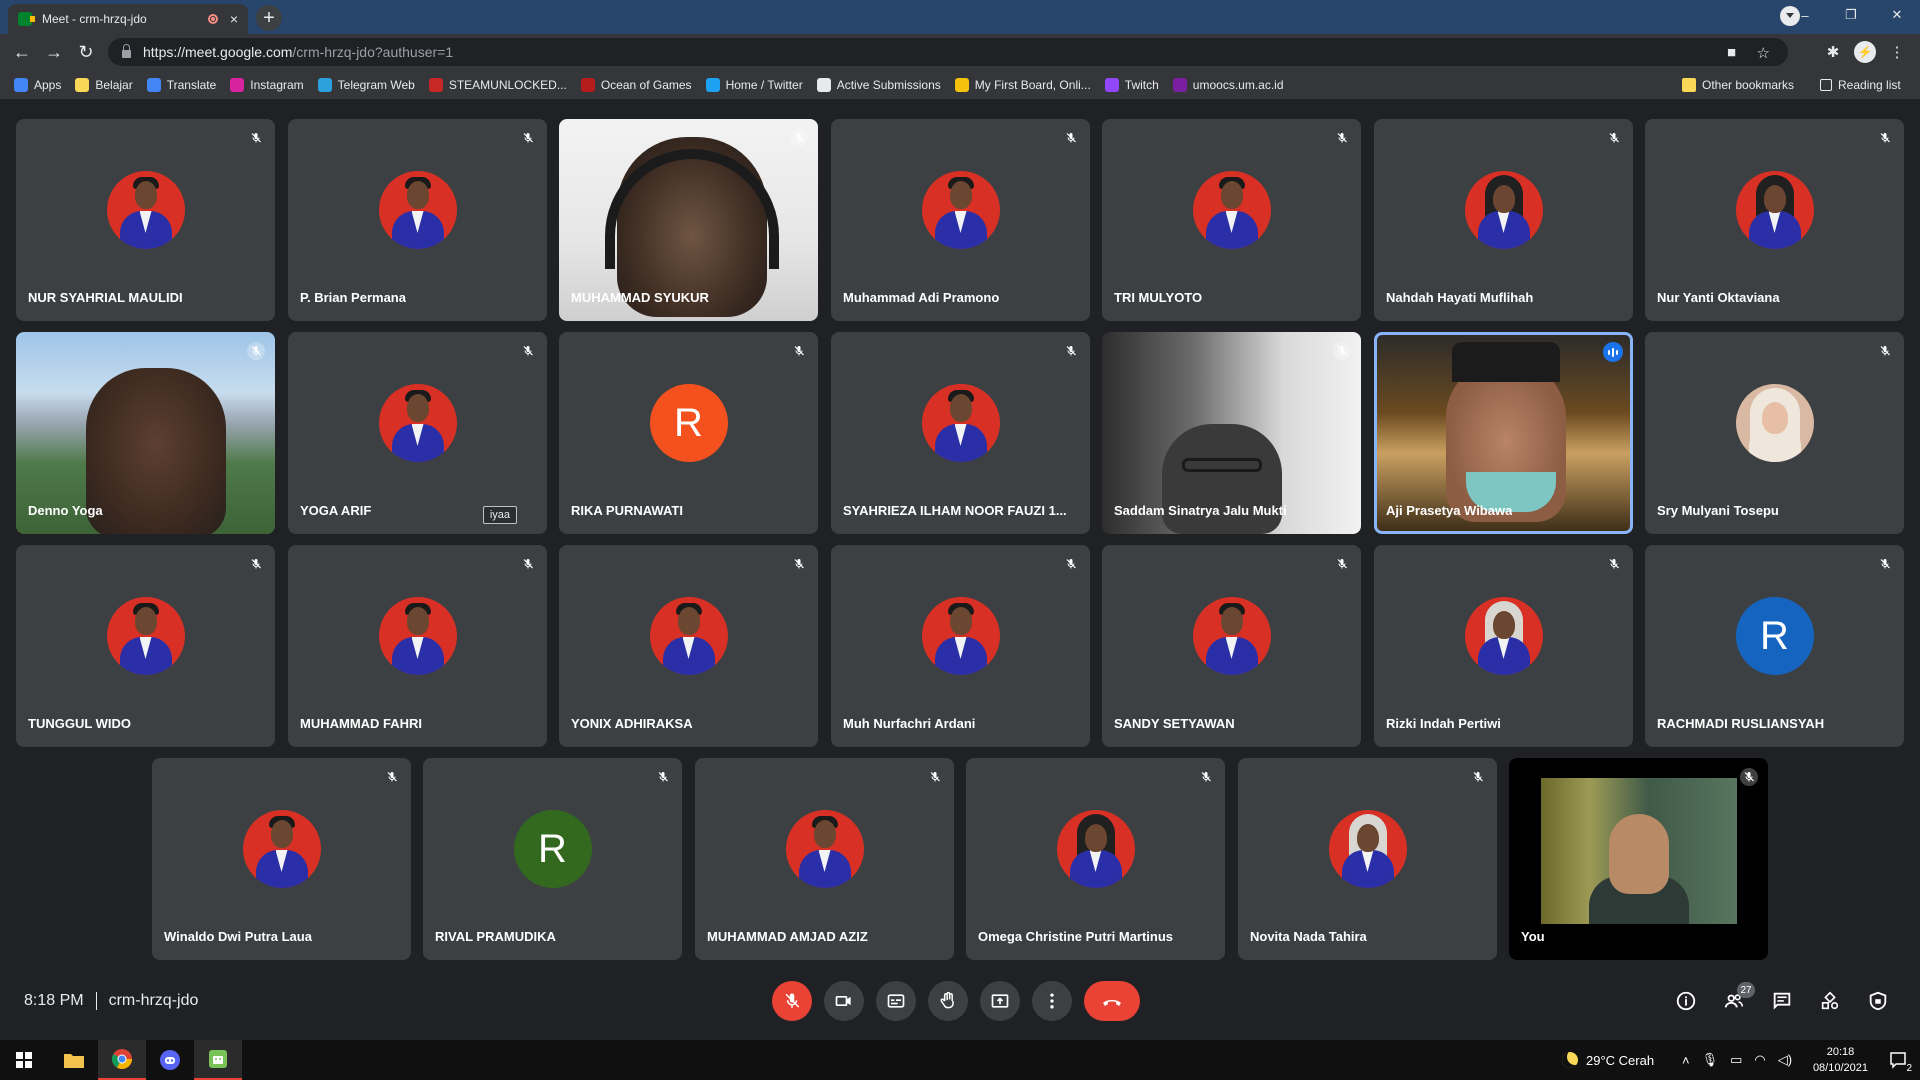 Image resolution: width=1920 pixels, height=1080 pixels. What do you see at coordinates (1833, 52) in the screenshot?
I see `extensions-icon: ✱` at bounding box center [1833, 52].